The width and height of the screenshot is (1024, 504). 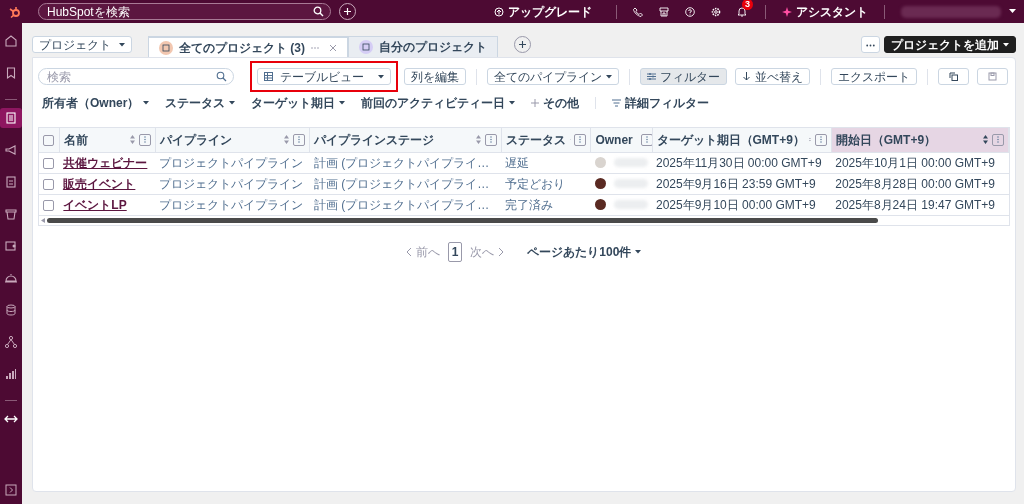 I want to click on toolbar-button: 列を編集, so click(x=435, y=76).